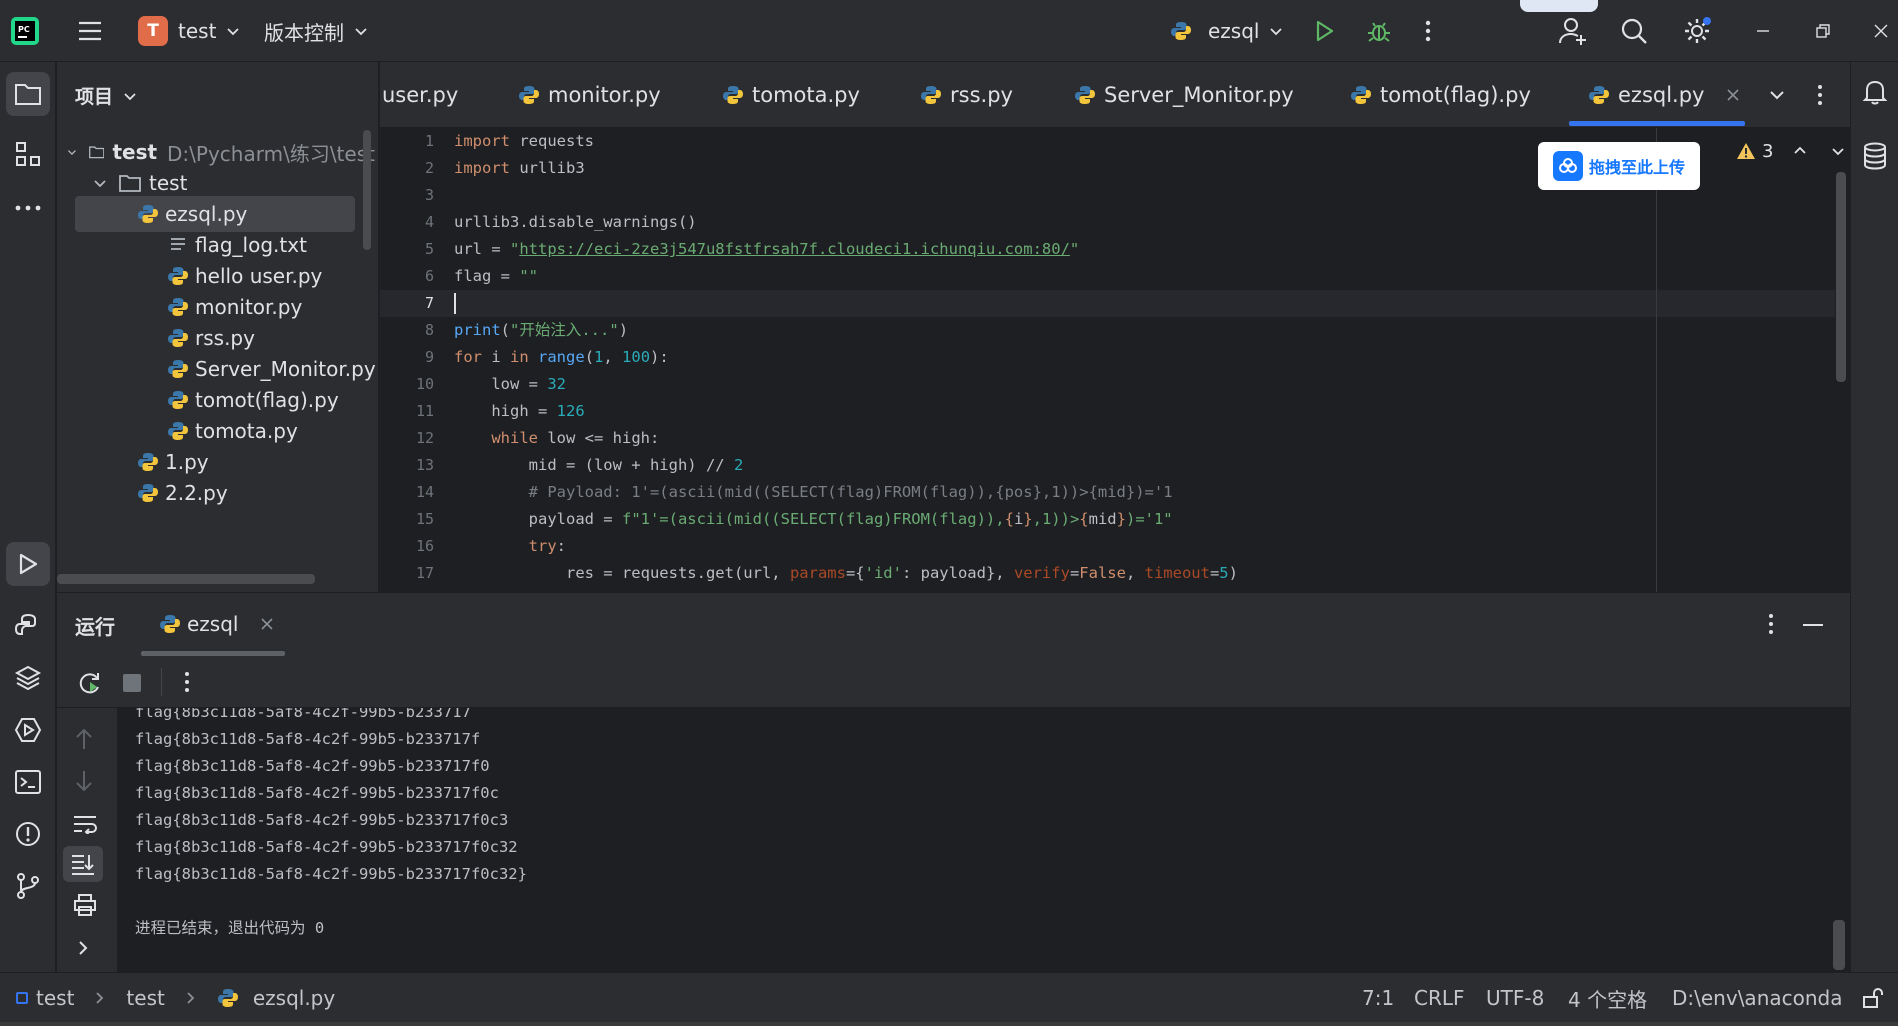 The width and height of the screenshot is (1898, 1026). What do you see at coordinates (84, 781) in the screenshot?
I see `scroll-down-icon` at bounding box center [84, 781].